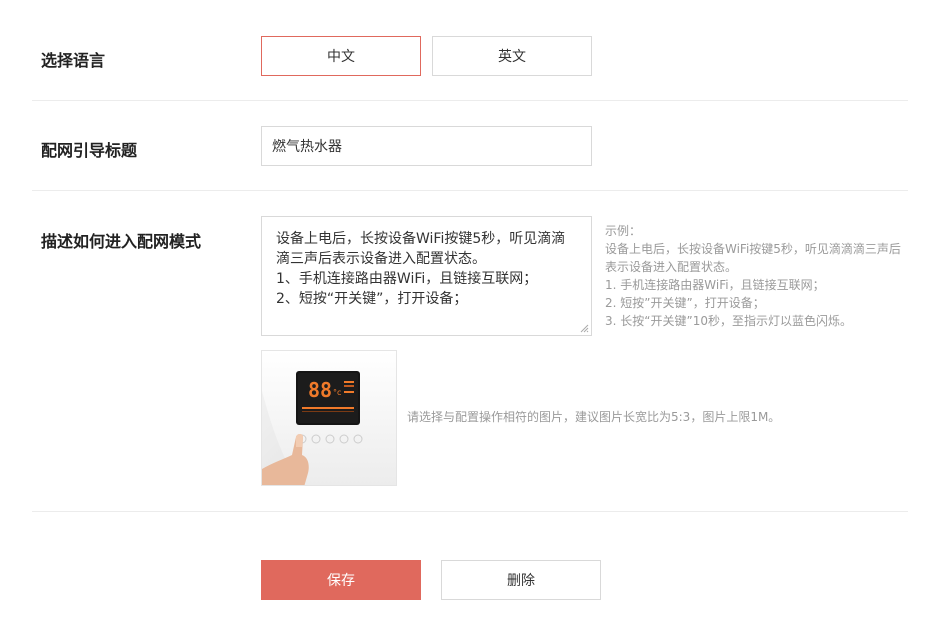 Image resolution: width=939 pixels, height=638 pixels. Describe the element at coordinates (753, 258) in the screenshot. I see `example-line: 设备上电后，长按设备WiFi按键5秒，听见滴滴滴三声后表示设备进入配置状态。` at that location.